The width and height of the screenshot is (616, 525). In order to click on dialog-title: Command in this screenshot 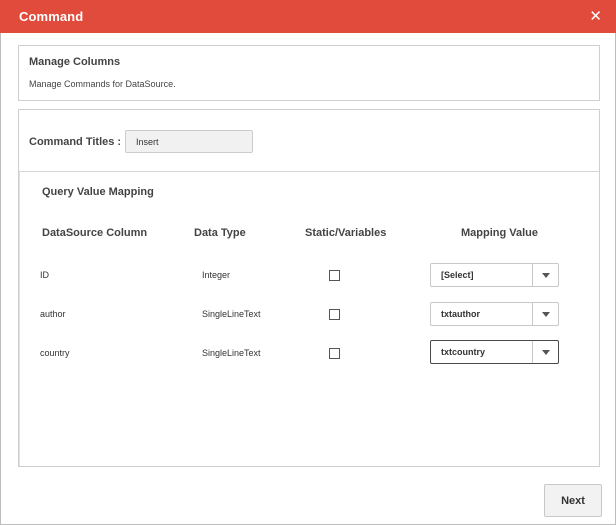, I will do `click(51, 16)`.